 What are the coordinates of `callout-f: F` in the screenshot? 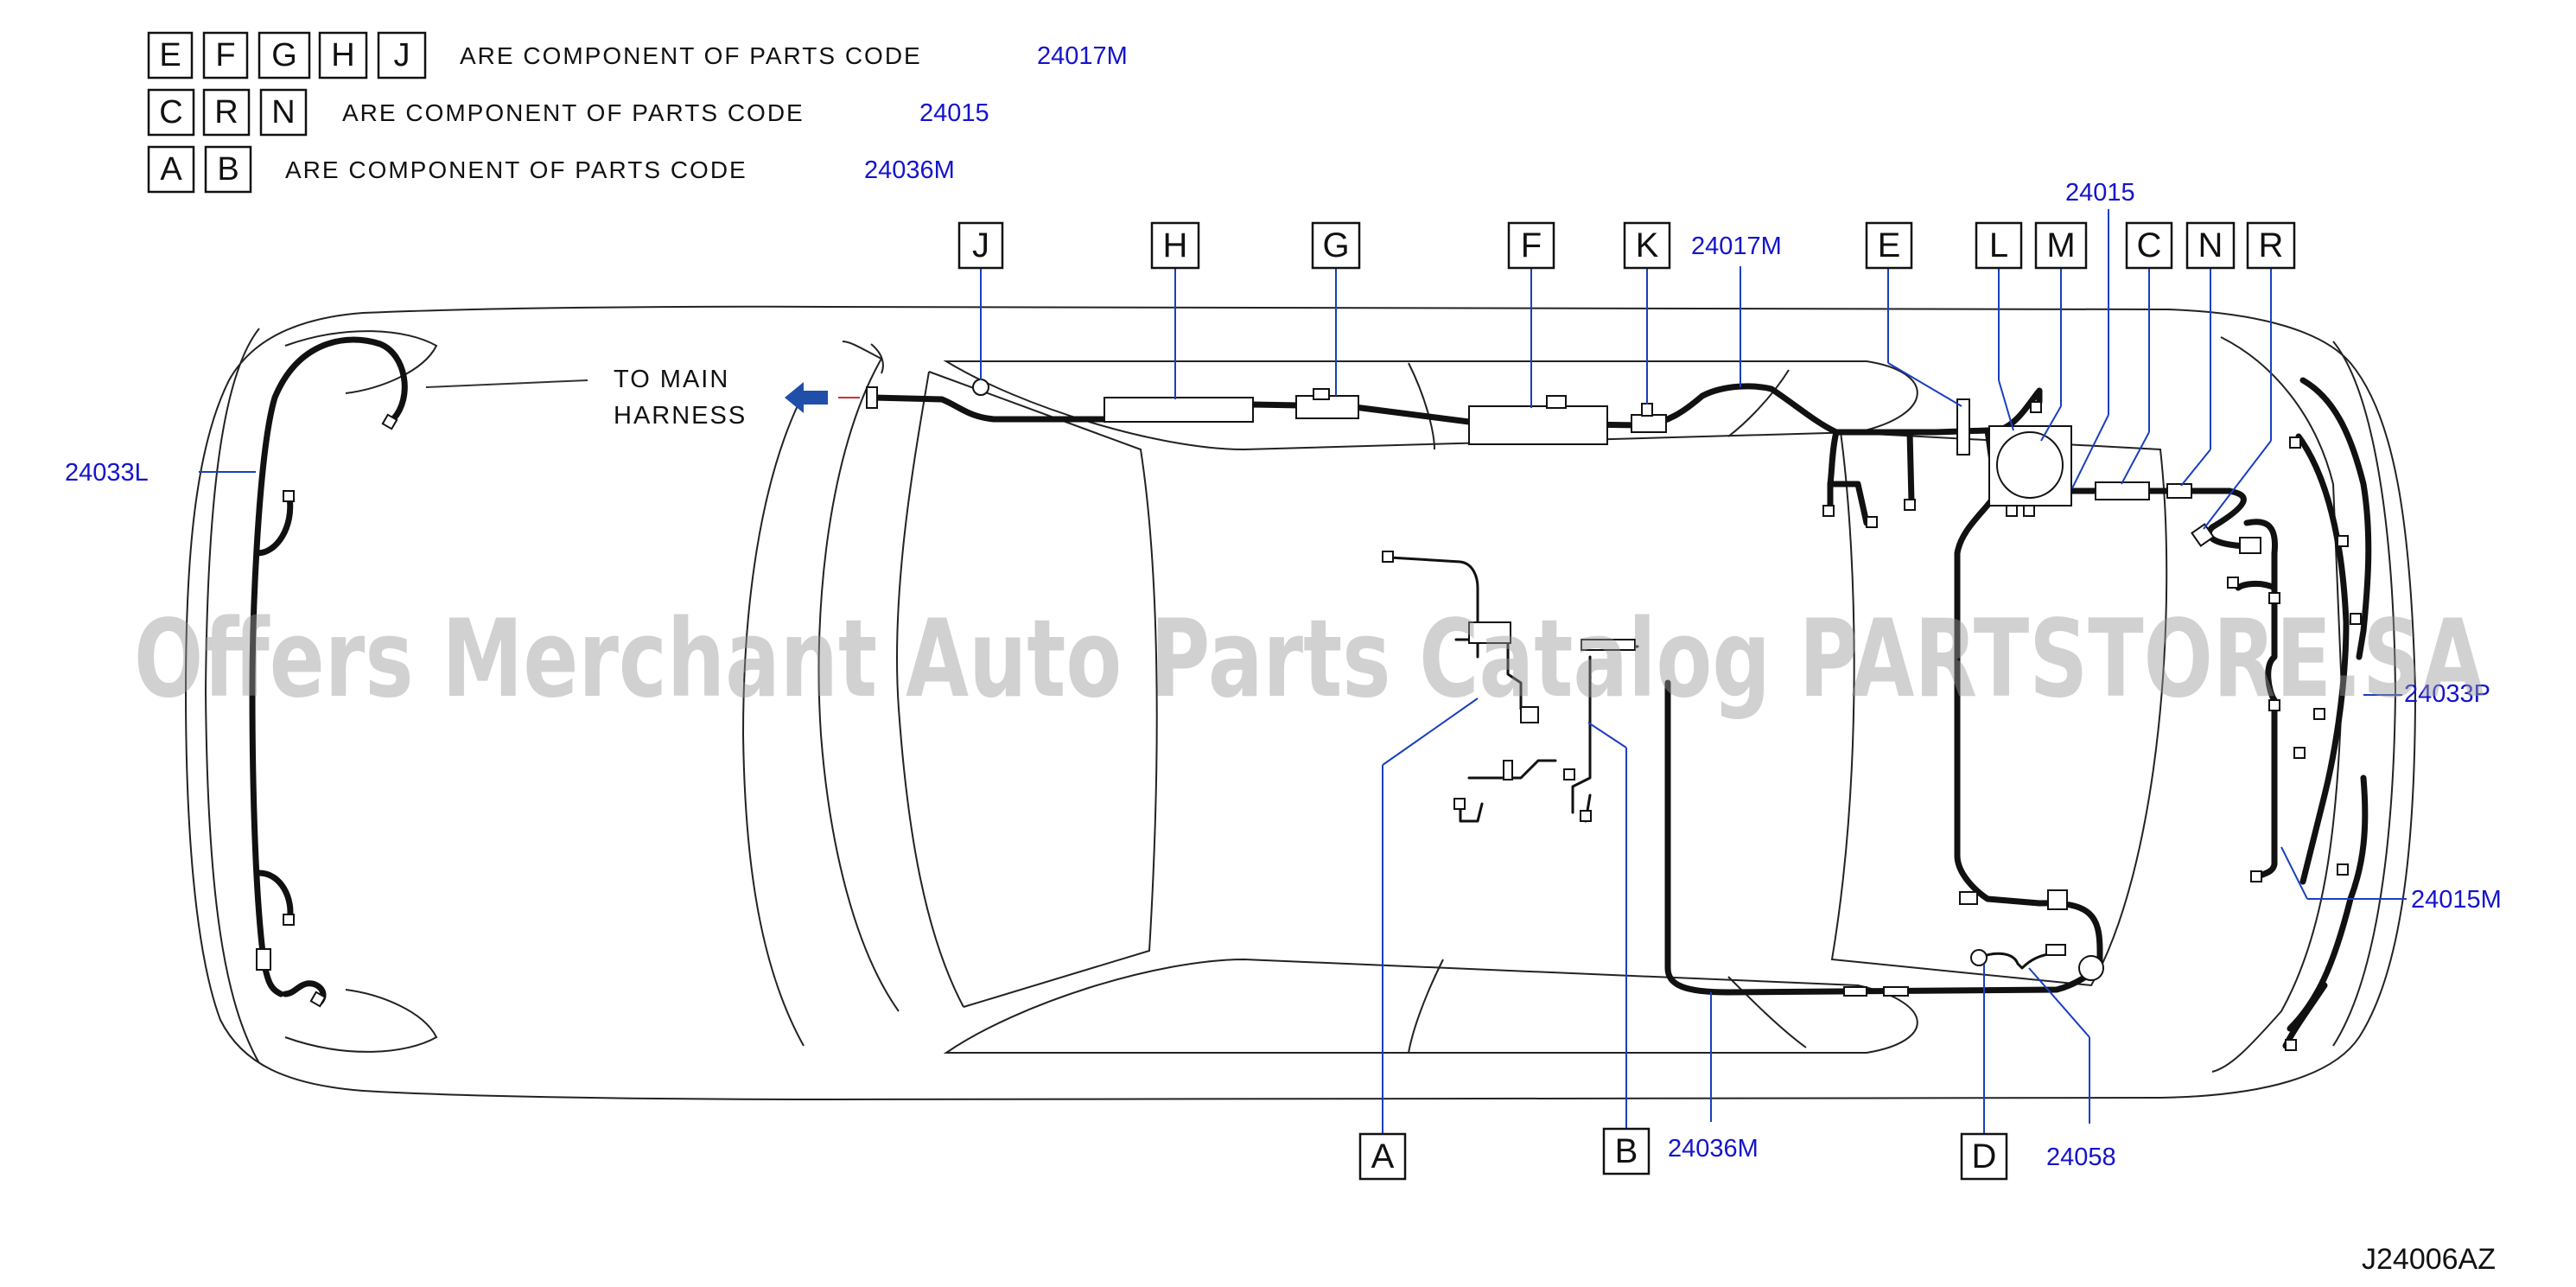 It's located at (1531, 245).